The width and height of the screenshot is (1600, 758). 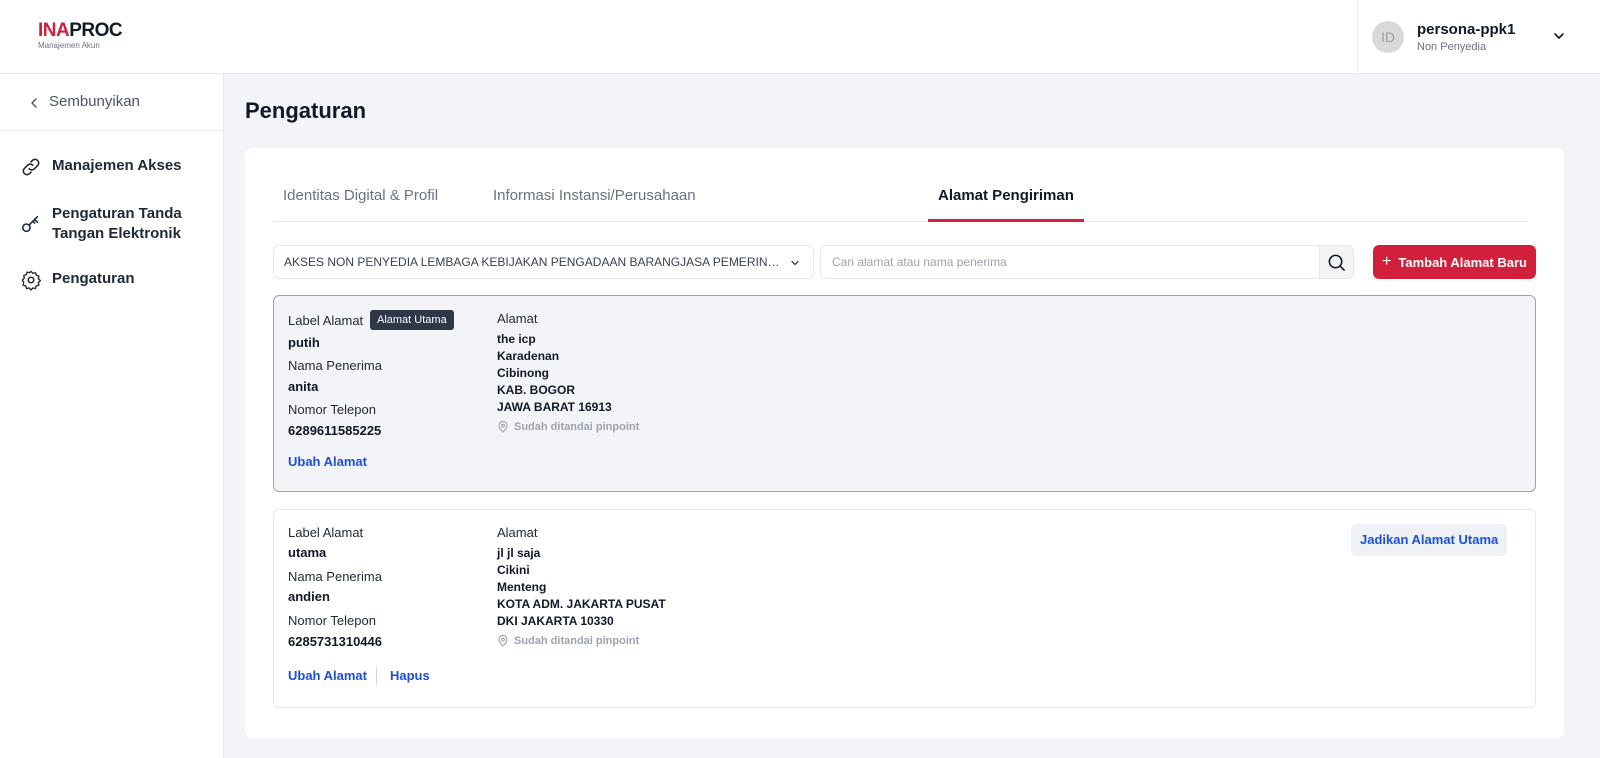 I want to click on user-name: persona-ppk1, so click(x=1466, y=29).